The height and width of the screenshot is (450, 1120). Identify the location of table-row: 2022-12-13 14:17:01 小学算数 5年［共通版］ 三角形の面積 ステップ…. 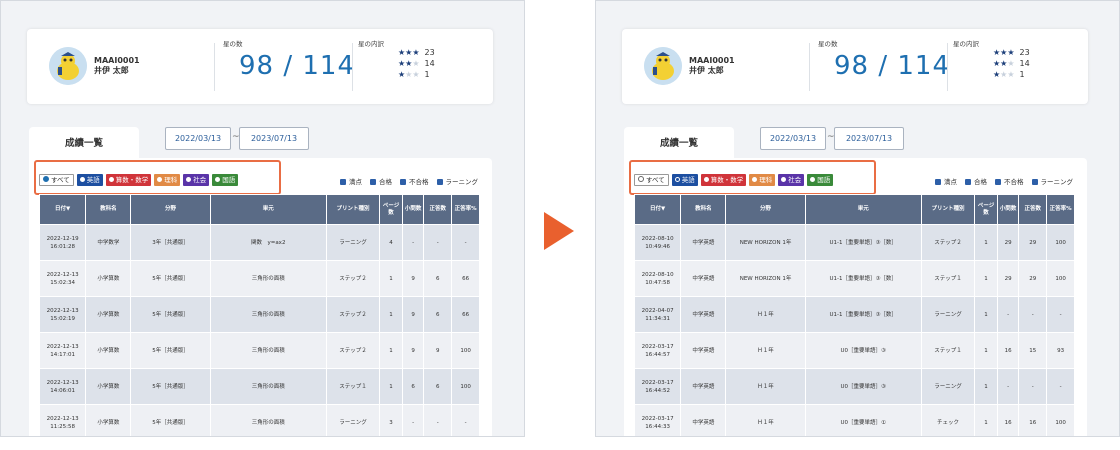
(259, 350).